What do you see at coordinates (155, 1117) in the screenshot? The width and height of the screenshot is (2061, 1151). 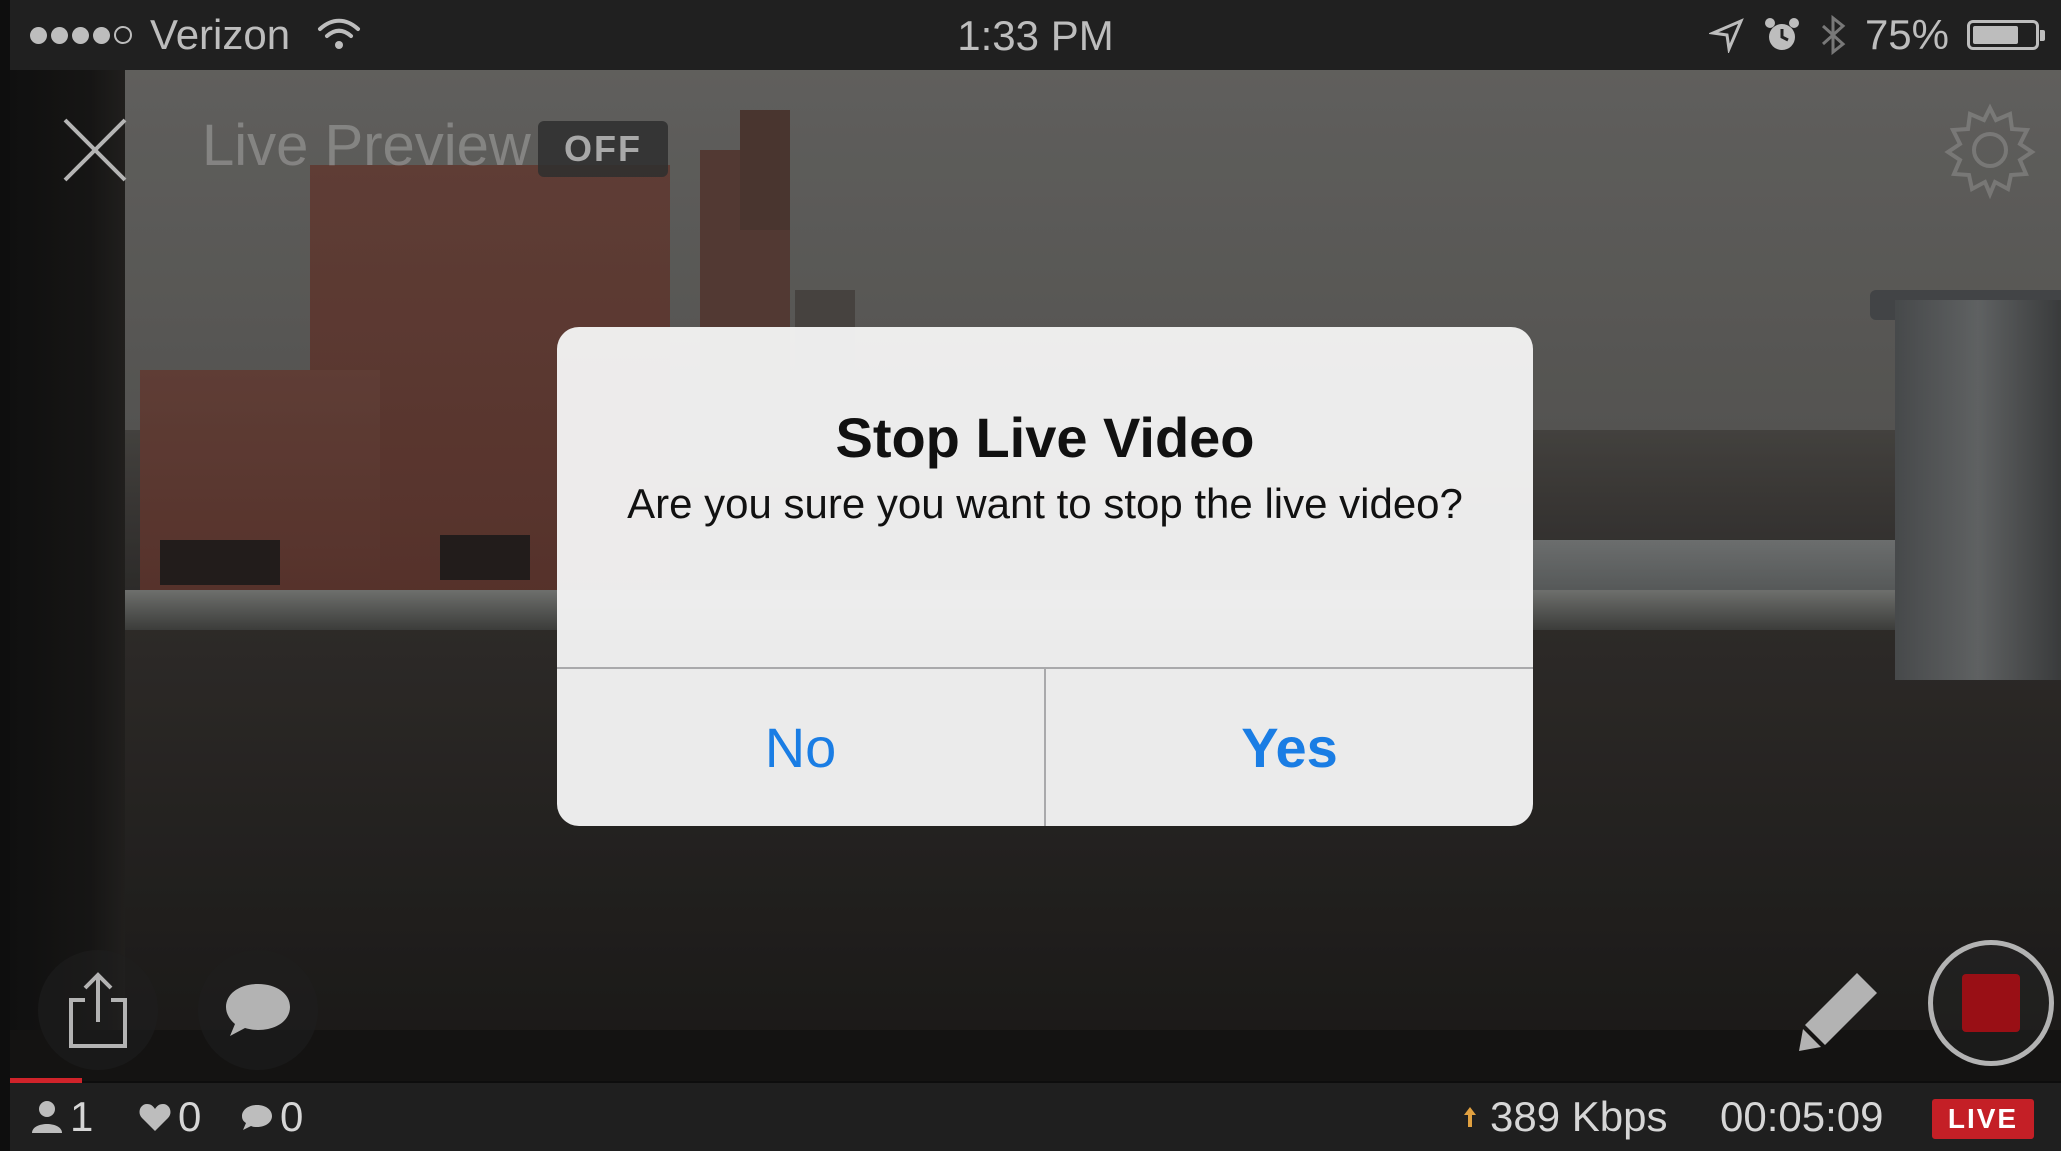 I see `heart-icon` at bounding box center [155, 1117].